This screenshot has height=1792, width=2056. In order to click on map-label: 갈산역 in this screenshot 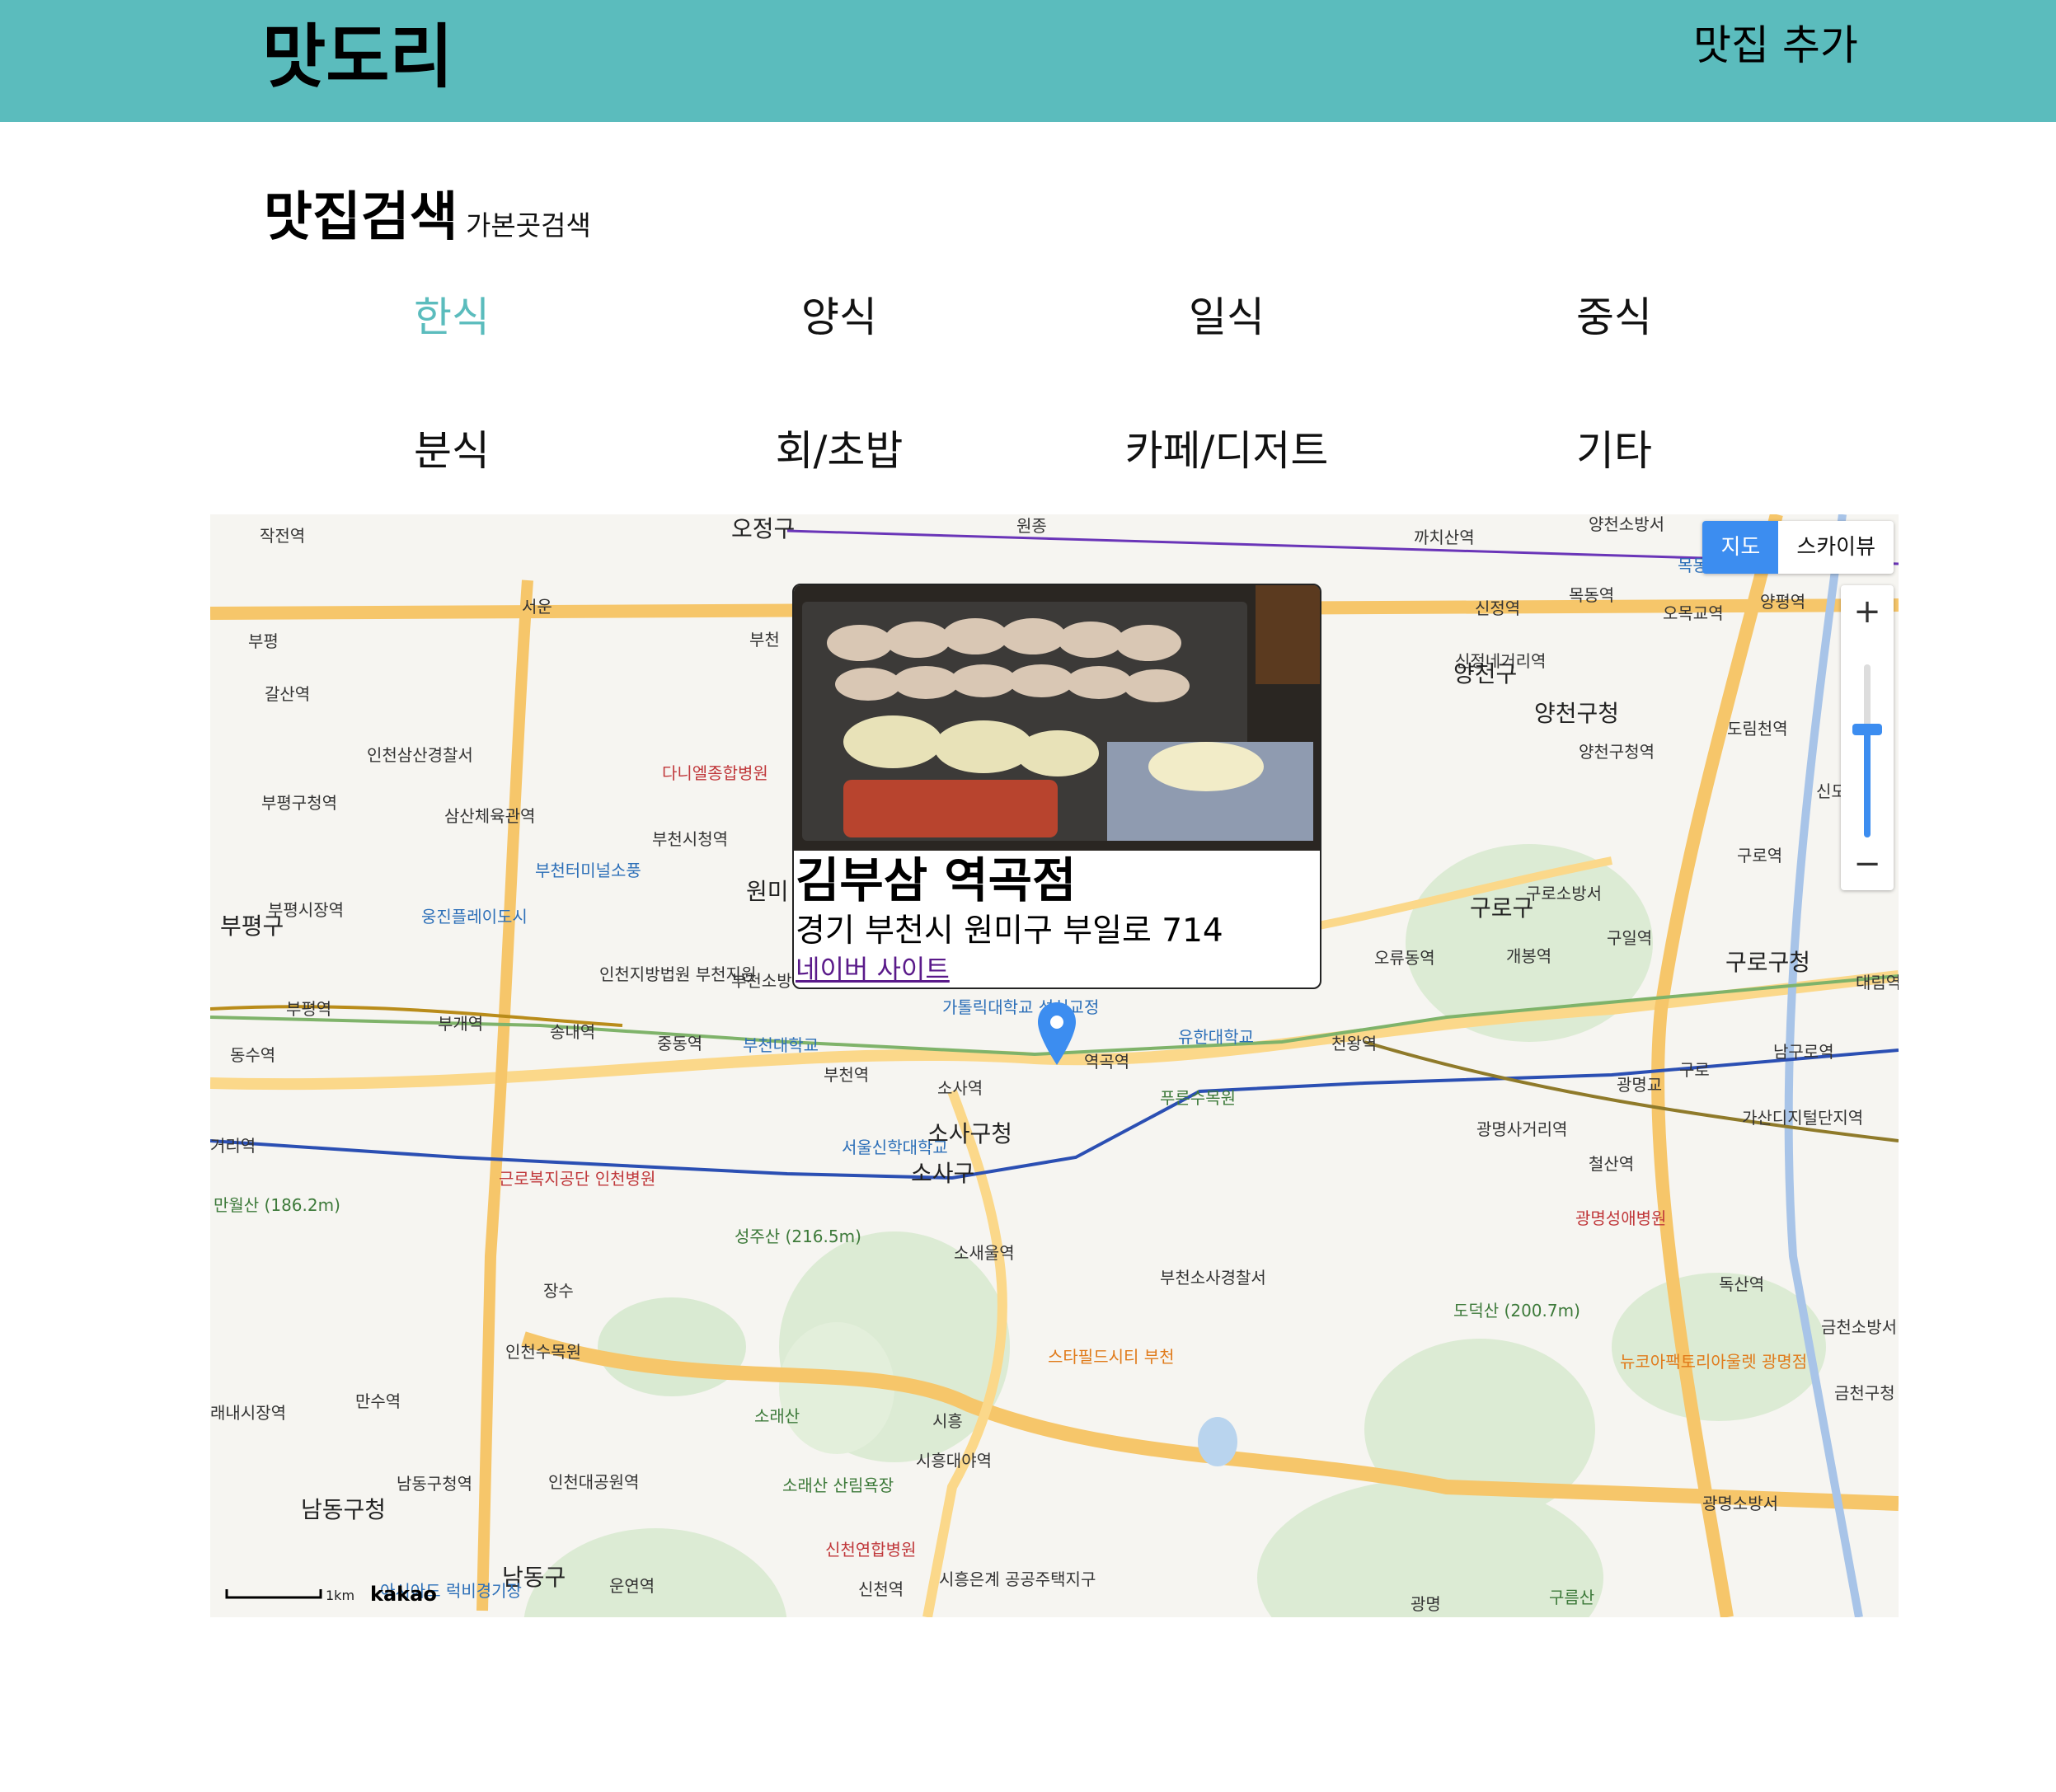, I will do `click(288, 694)`.